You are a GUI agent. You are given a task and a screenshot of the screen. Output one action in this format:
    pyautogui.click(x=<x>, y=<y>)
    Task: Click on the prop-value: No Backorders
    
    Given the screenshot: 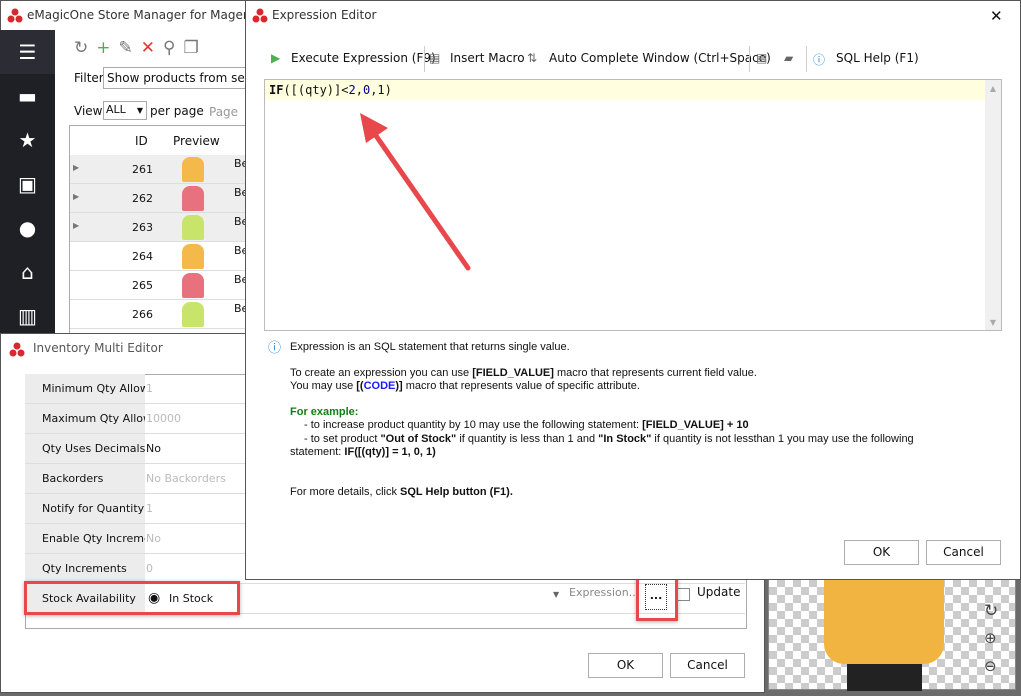 What is the action you would take?
    pyautogui.click(x=186, y=478)
    